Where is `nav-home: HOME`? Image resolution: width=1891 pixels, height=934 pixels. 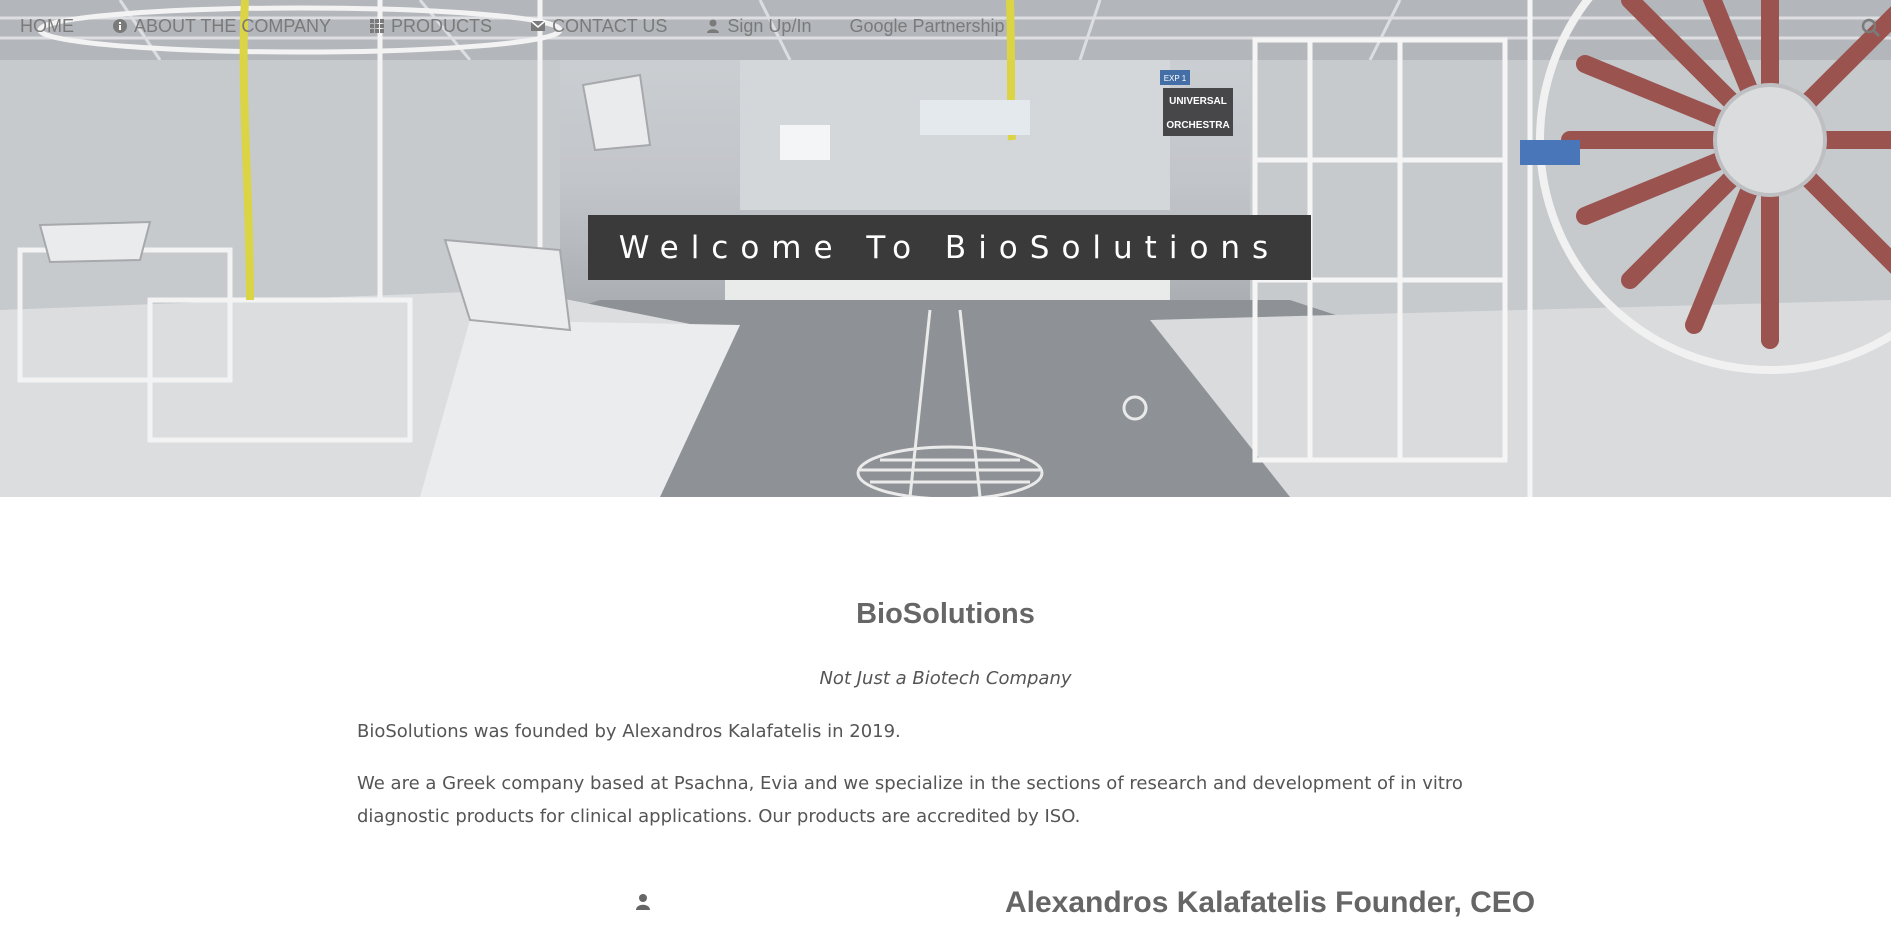 nav-home: HOME is located at coordinates (47, 26).